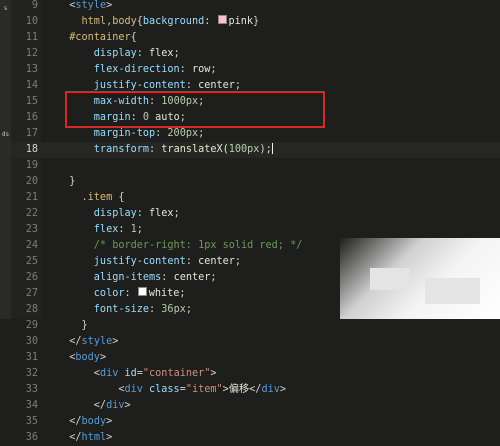 This screenshot has height=446, width=500. Describe the element at coordinates (255, 198) in the screenshot. I see `code-line: 21 .item {` at that location.